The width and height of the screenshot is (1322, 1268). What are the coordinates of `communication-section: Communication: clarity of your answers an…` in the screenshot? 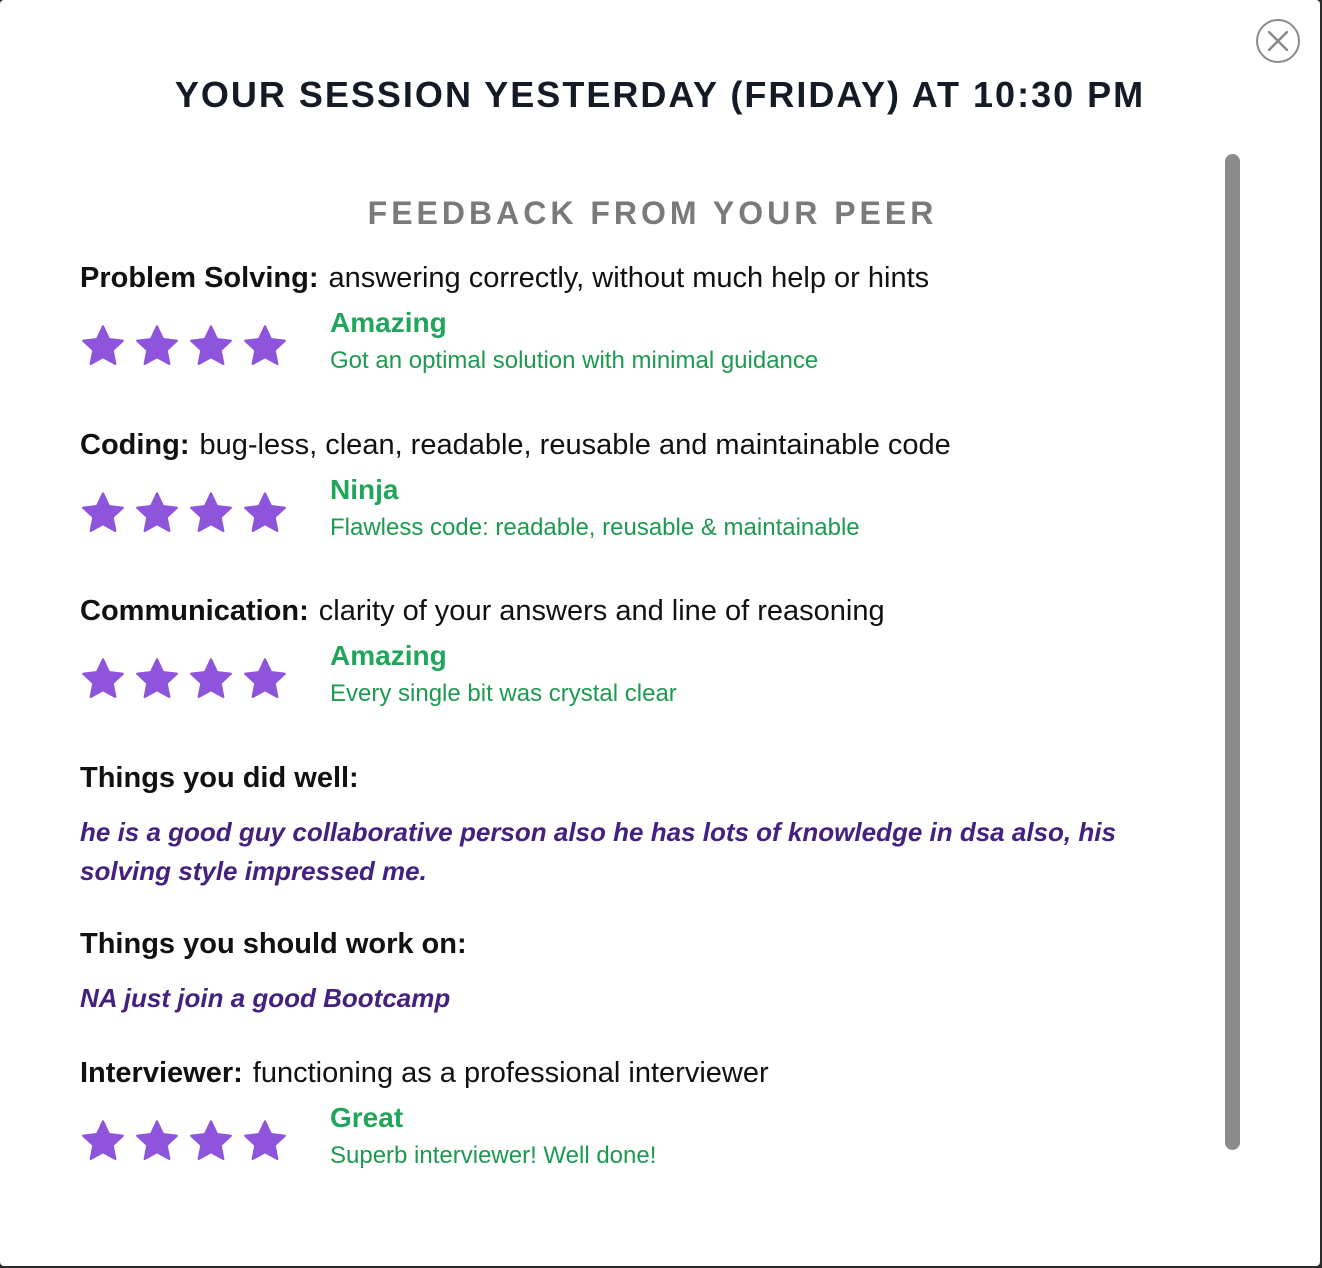 It's located at (645, 655).